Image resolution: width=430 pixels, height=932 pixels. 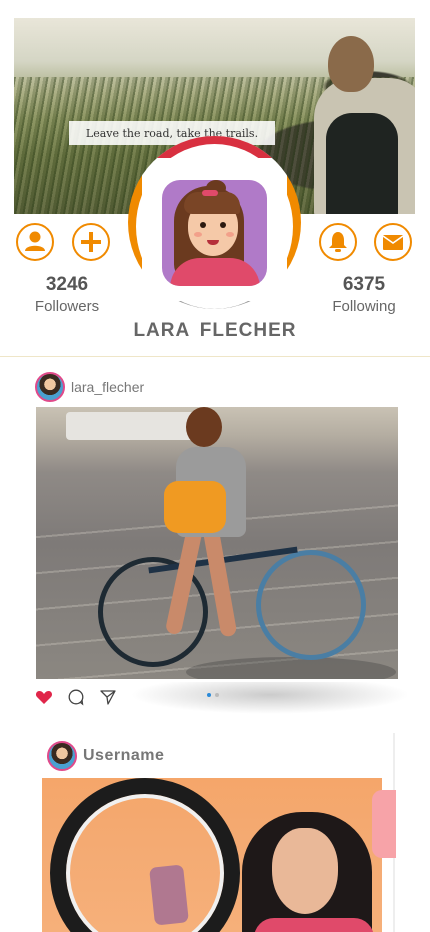 I want to click on cover-backpack, so click(x=362, y=163).